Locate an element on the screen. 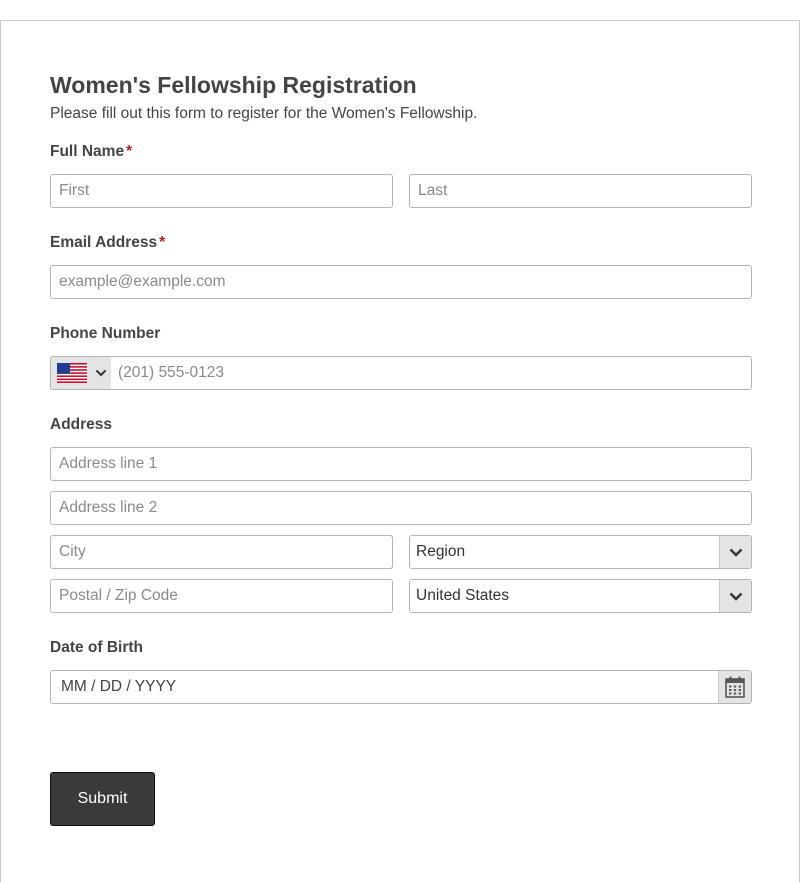 The height and width of the screenshot is (882, 800). calendar-button is located at coordinates (734, 687).